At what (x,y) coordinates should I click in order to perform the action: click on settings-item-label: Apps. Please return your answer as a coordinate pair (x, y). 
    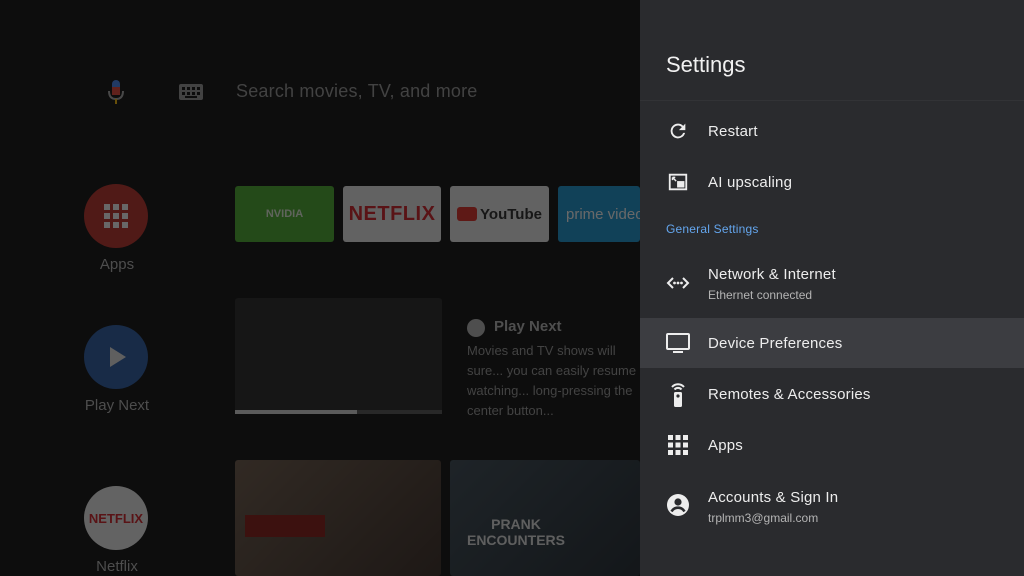
    Looking at the image, I should click on (725, 445).